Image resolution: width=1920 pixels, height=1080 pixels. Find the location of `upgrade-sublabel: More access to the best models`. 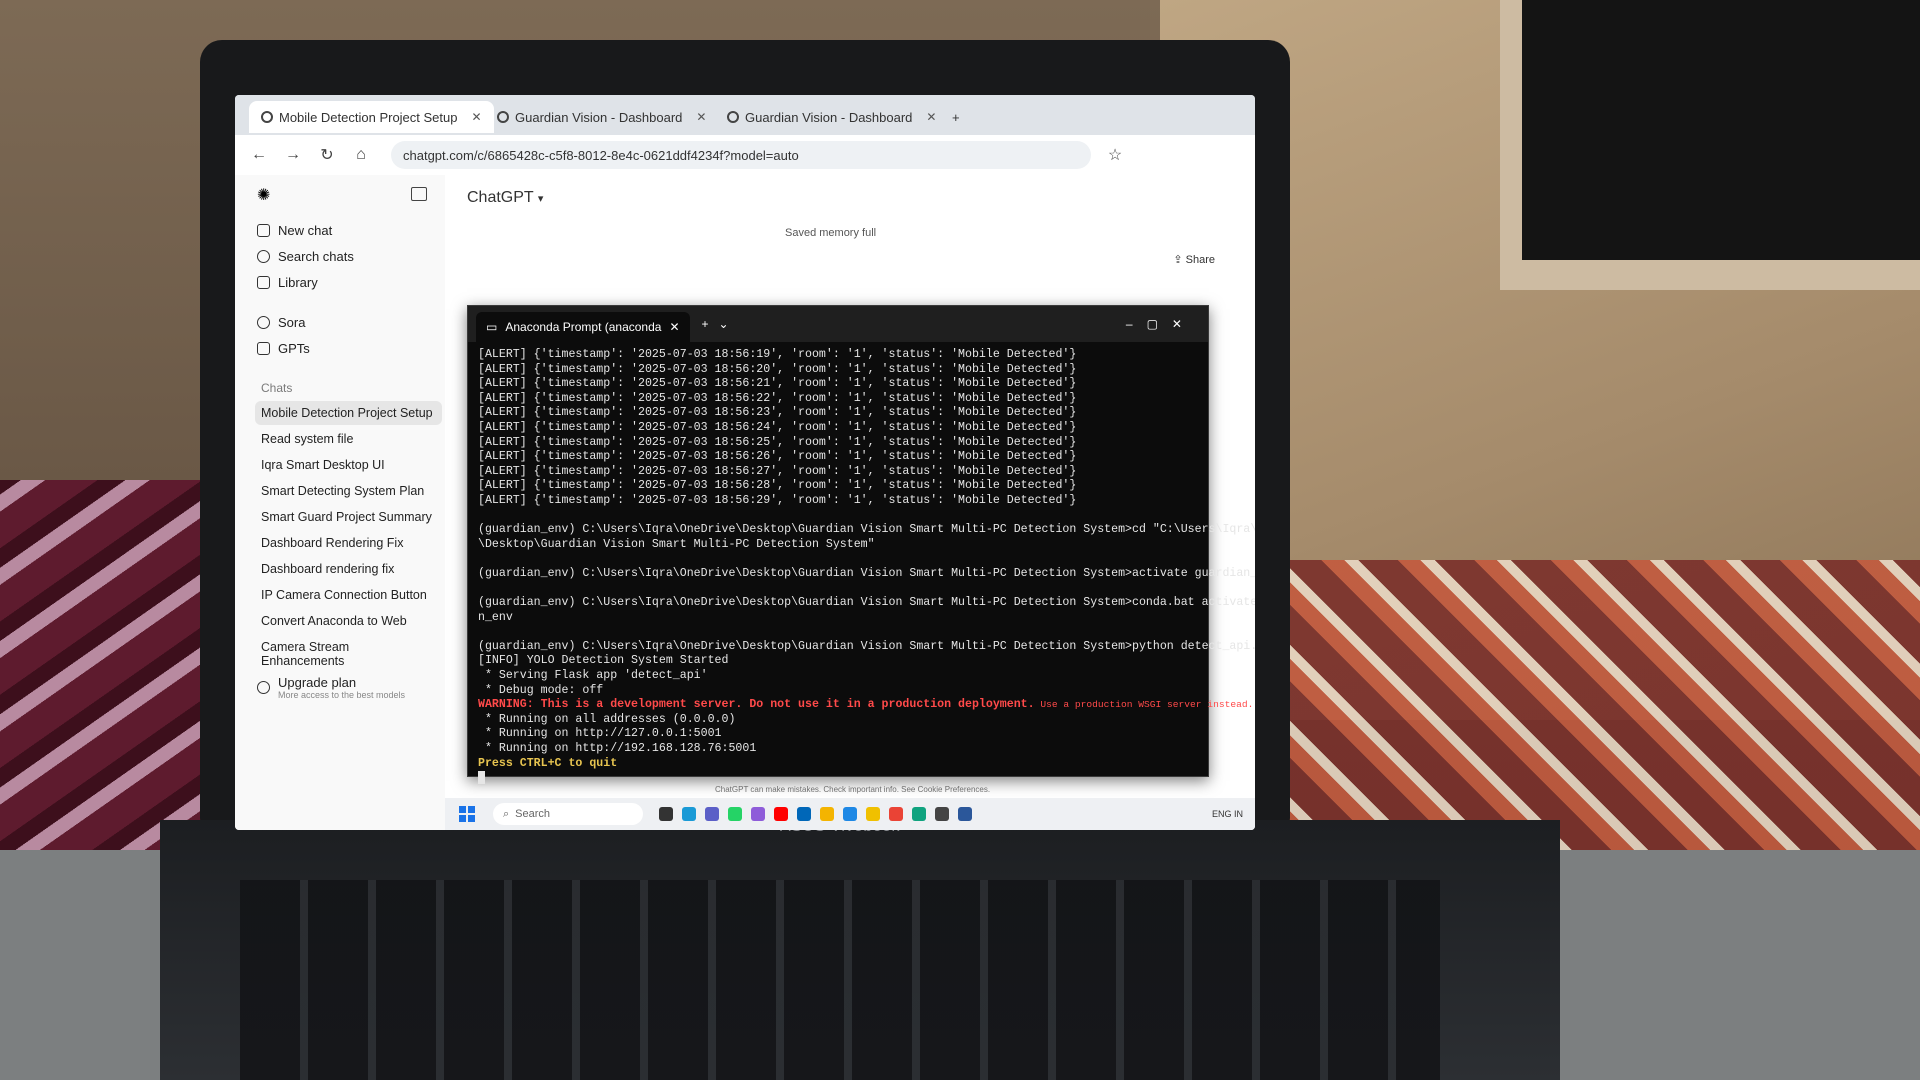

upgrade-sublabel: More access to the best models is located at coordinates (342, 695).